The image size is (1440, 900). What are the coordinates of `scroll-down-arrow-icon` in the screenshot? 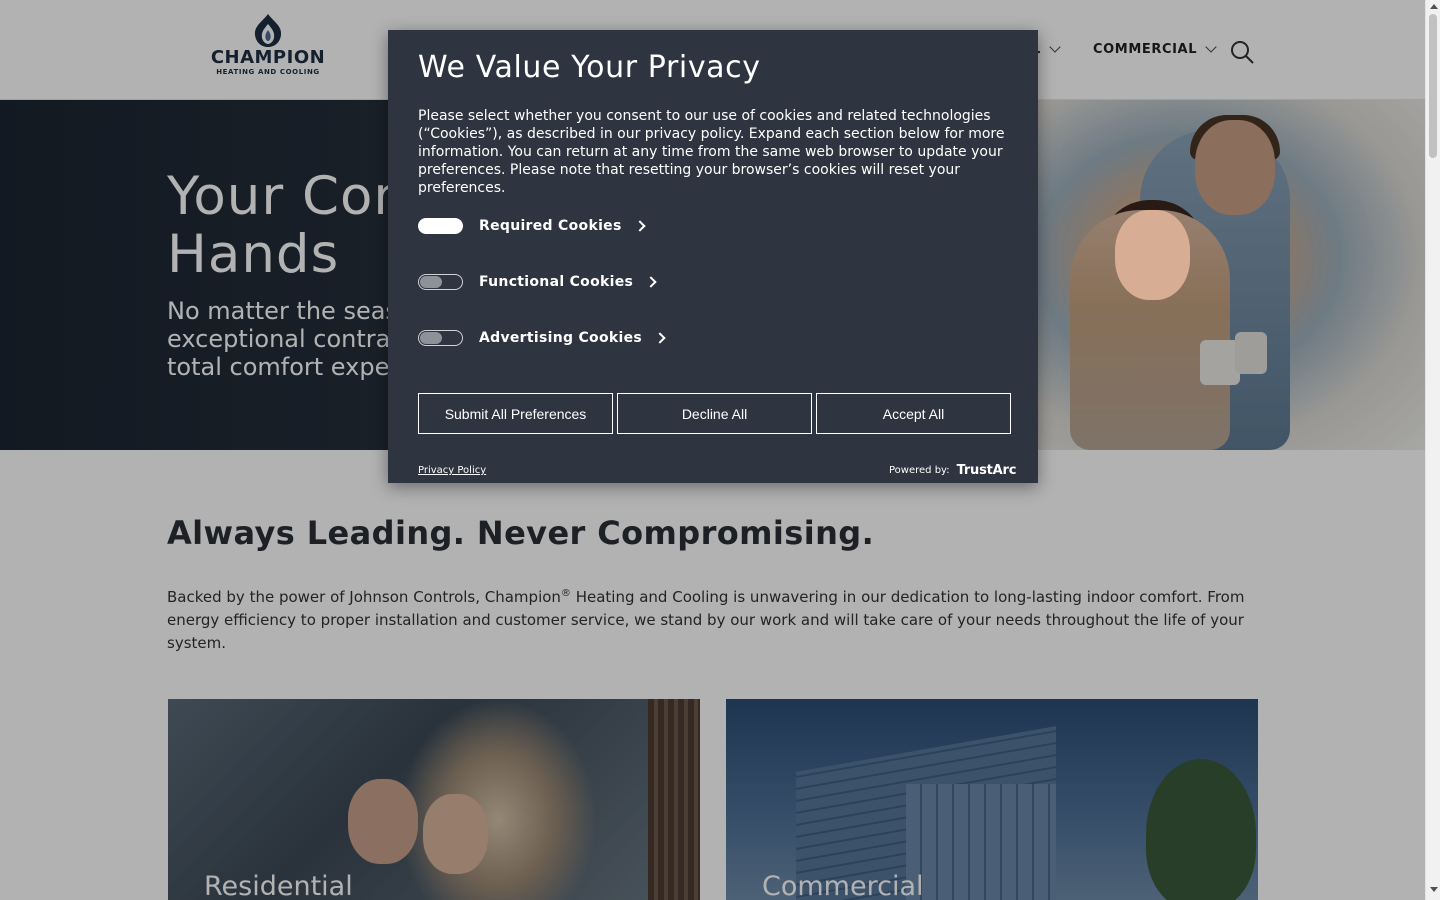 It's located at (1434, 889).